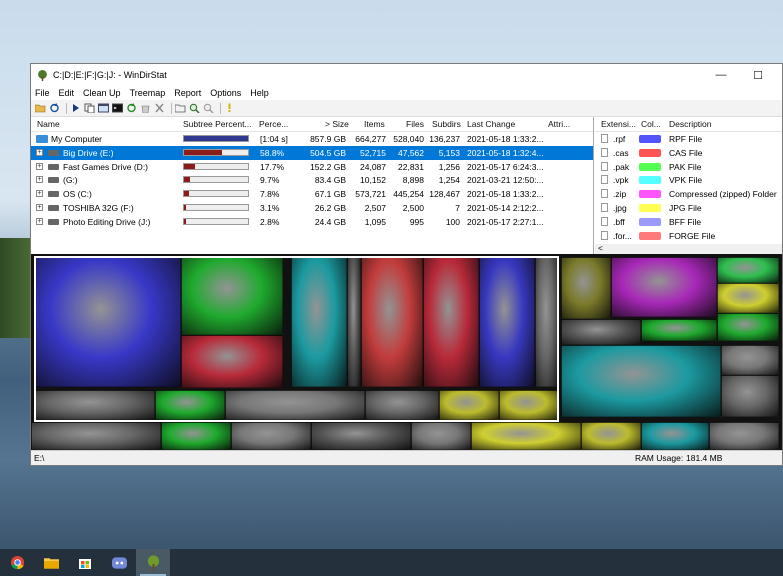 The height and width of the screenshot is (576, 783). What do you see at coordinates (758, 75) in the screenshot?
I see `maximize-button: ☐` at bounding box center [758, 75].